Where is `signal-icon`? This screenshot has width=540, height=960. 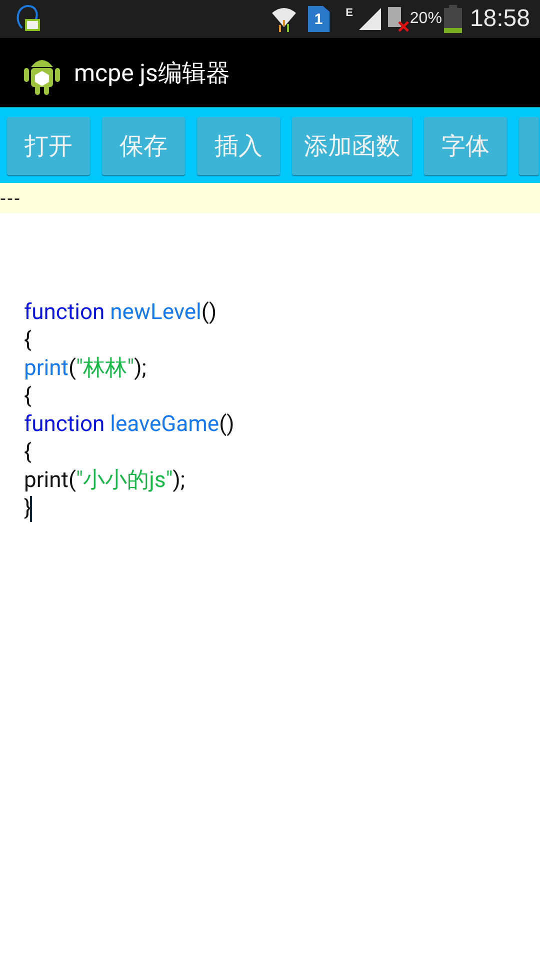
signal-icon is located at coordinates (370, 19).